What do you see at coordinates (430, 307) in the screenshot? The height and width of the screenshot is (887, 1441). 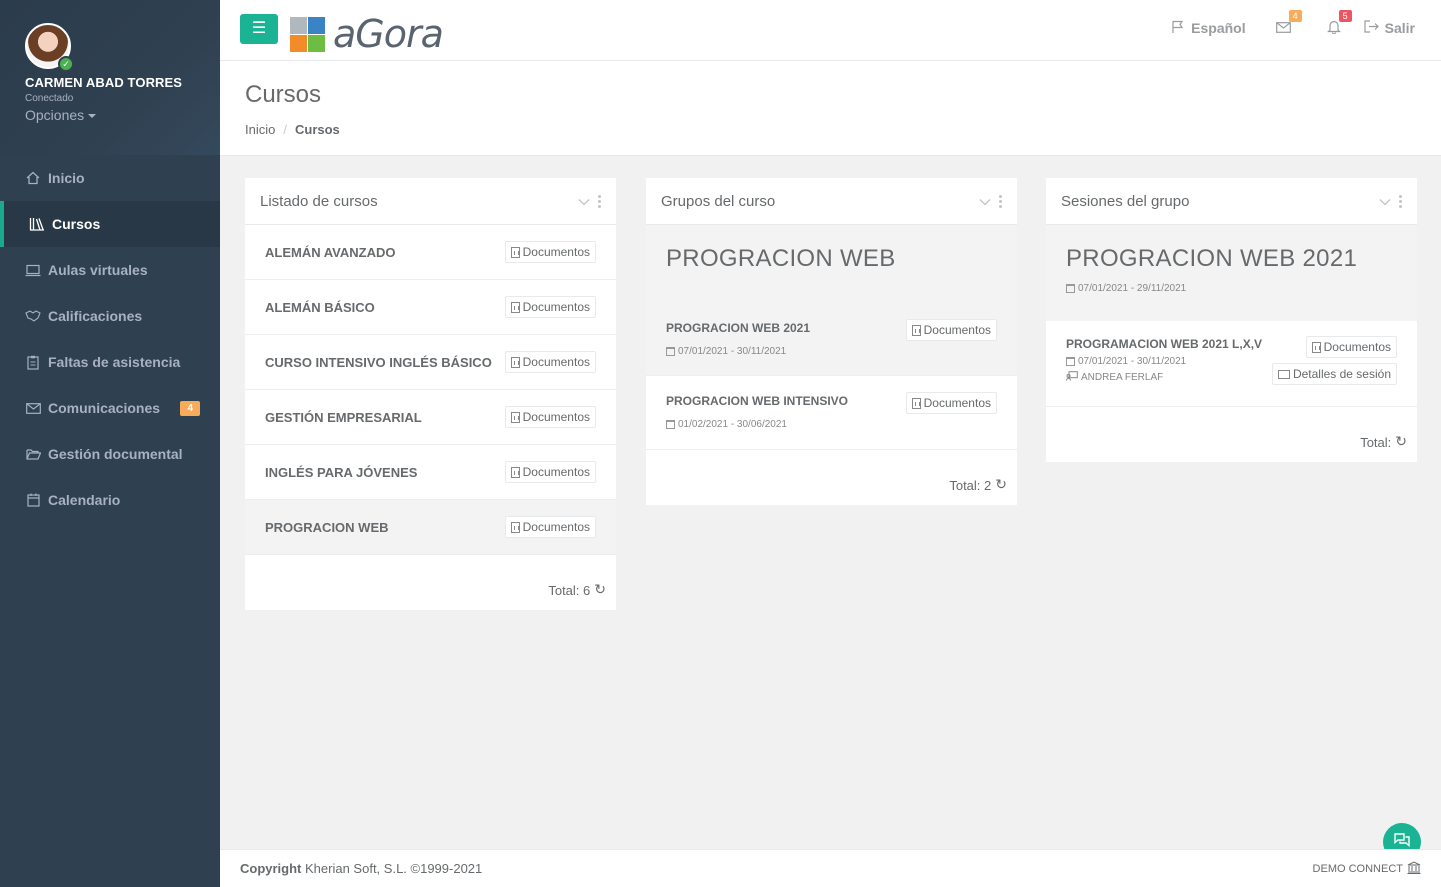 I see `course-row: ALEMÁN BÁSICO Documentos` at bounding box center [430, 307].